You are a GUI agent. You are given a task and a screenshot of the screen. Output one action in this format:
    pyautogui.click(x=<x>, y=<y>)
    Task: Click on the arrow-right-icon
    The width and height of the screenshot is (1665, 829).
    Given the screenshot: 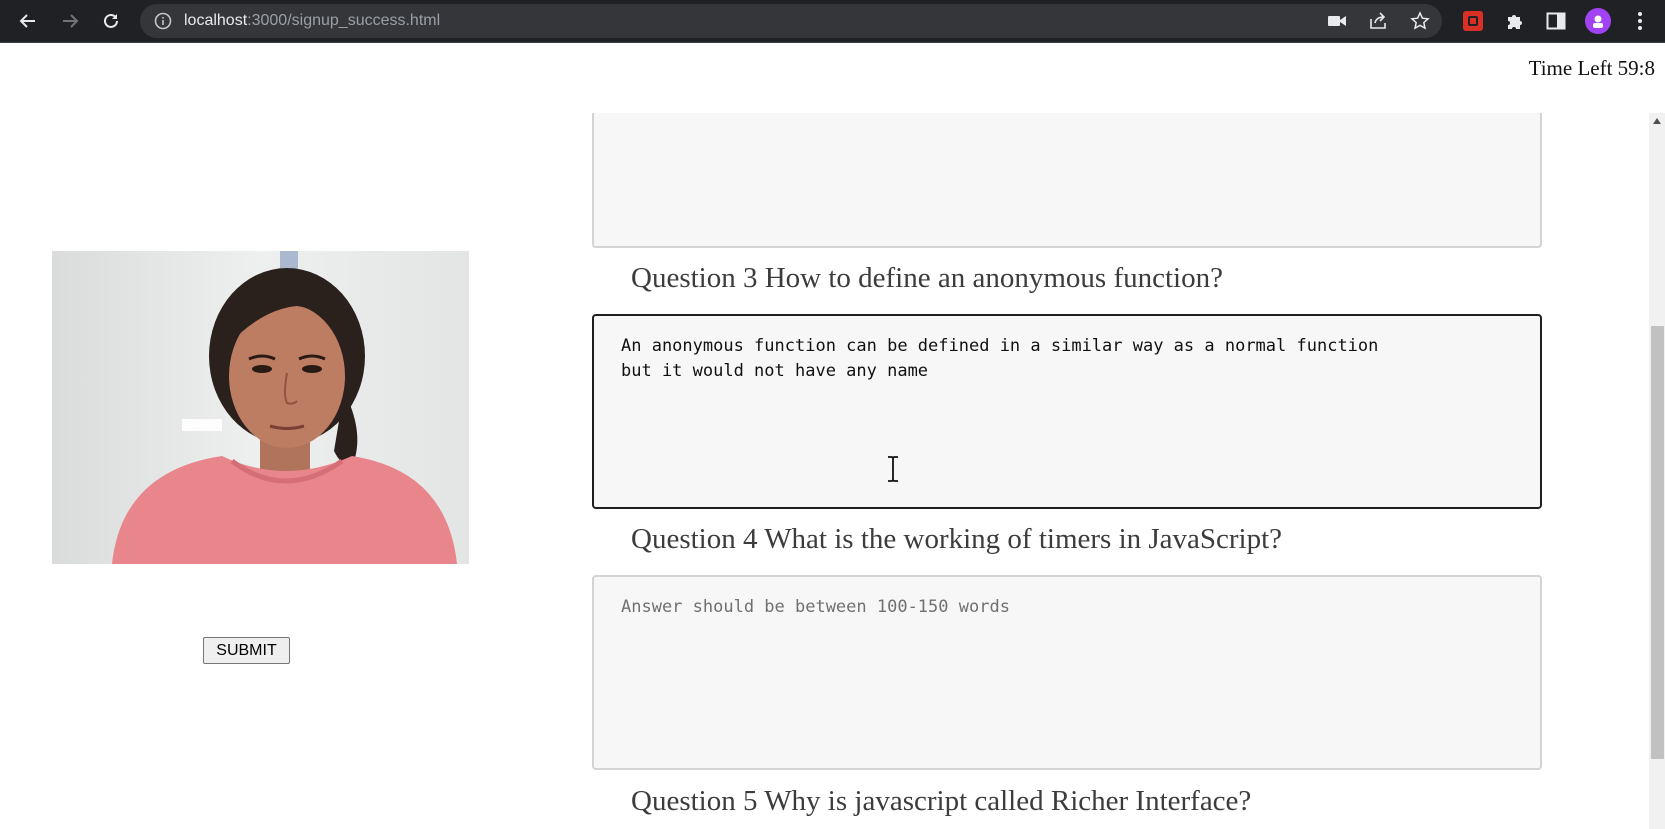 What is the action you would take?
    pyautogui.click(x=71, y=21)
    